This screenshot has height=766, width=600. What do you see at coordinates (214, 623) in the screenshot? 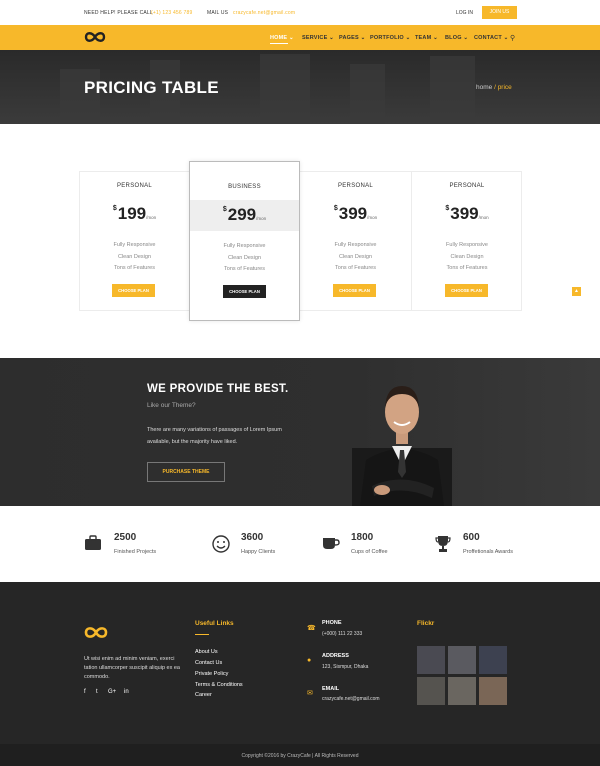
I see `useful-links-title: Useful Links` at bounding box center [214, 623].